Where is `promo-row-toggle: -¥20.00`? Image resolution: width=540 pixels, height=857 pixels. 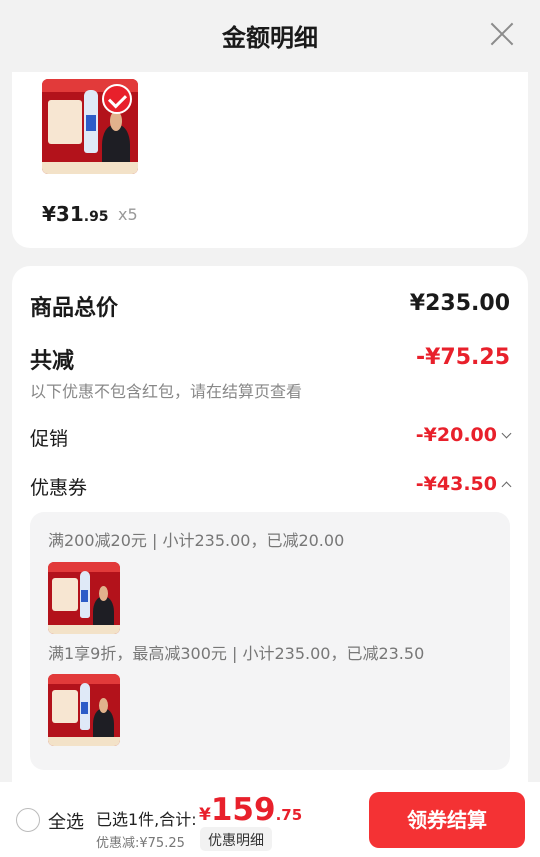
promo-row-toggle: -¥20.00 is located at coordinates (463, 435).